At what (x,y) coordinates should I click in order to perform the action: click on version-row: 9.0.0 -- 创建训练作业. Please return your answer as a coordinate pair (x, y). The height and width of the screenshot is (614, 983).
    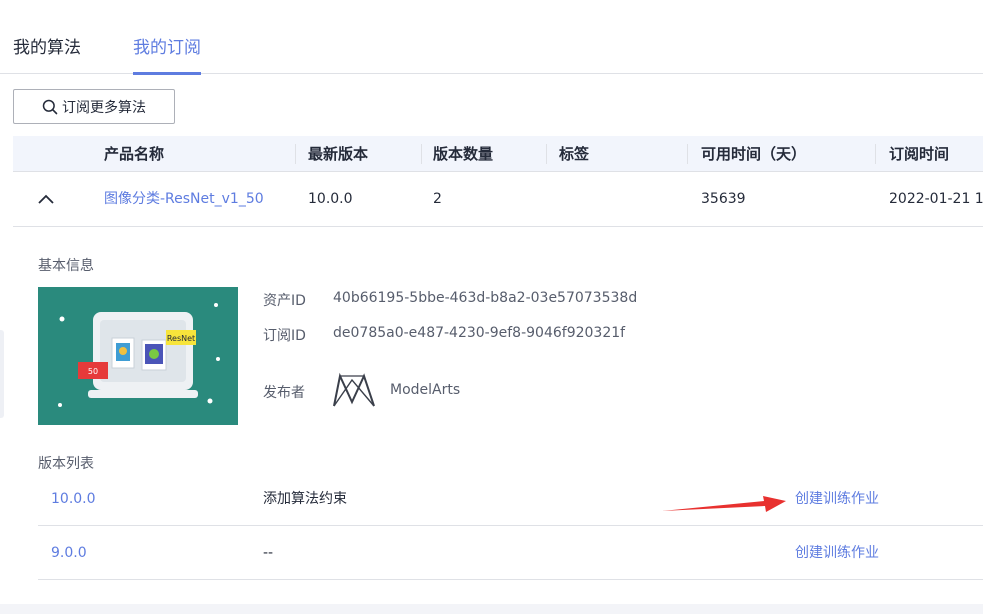
    Looking at the image, I should click on (510, 553).